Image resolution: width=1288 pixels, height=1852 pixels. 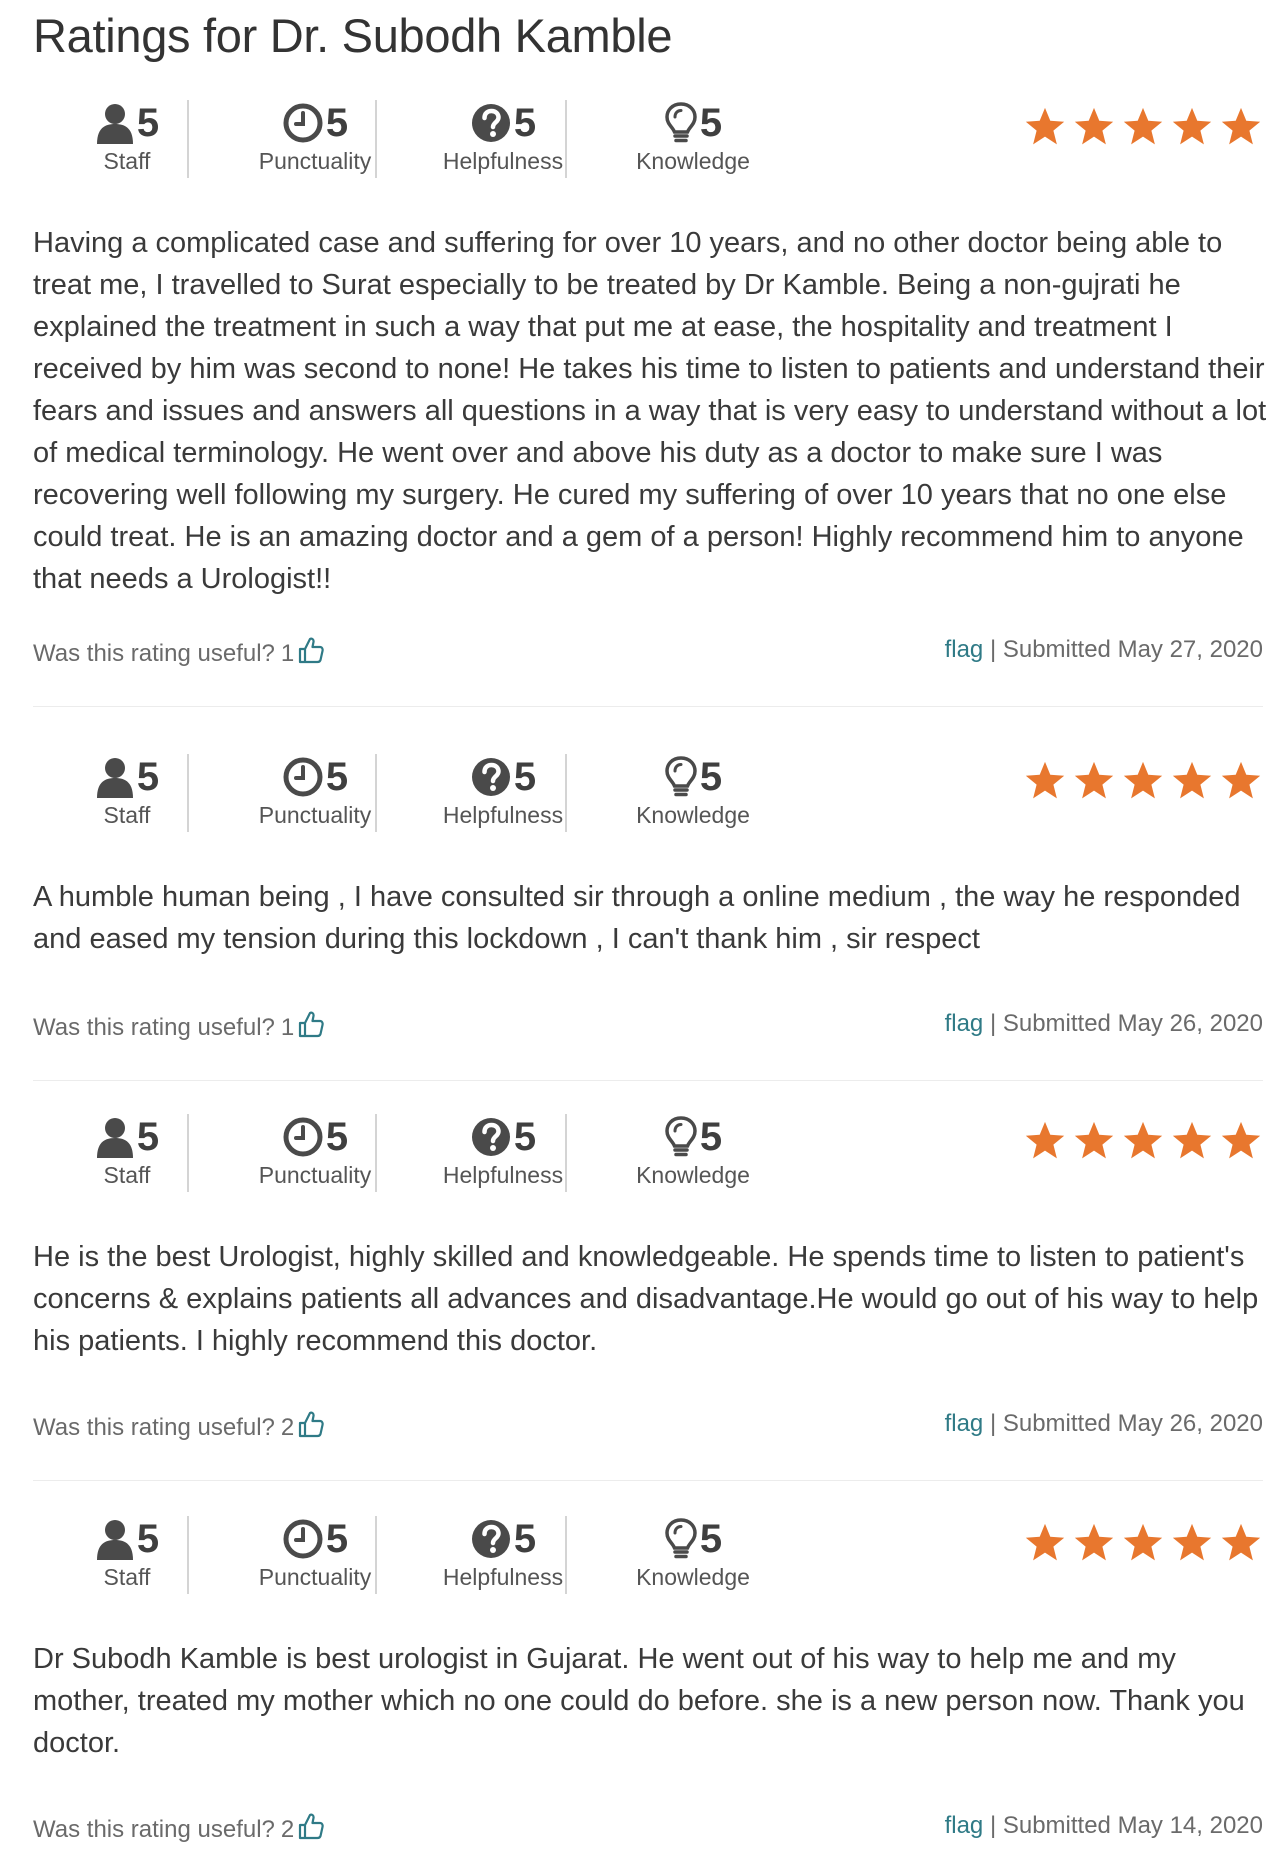 I want to click on useful-prompt: Was this rating useful? 1, so click(x=178, y=653).